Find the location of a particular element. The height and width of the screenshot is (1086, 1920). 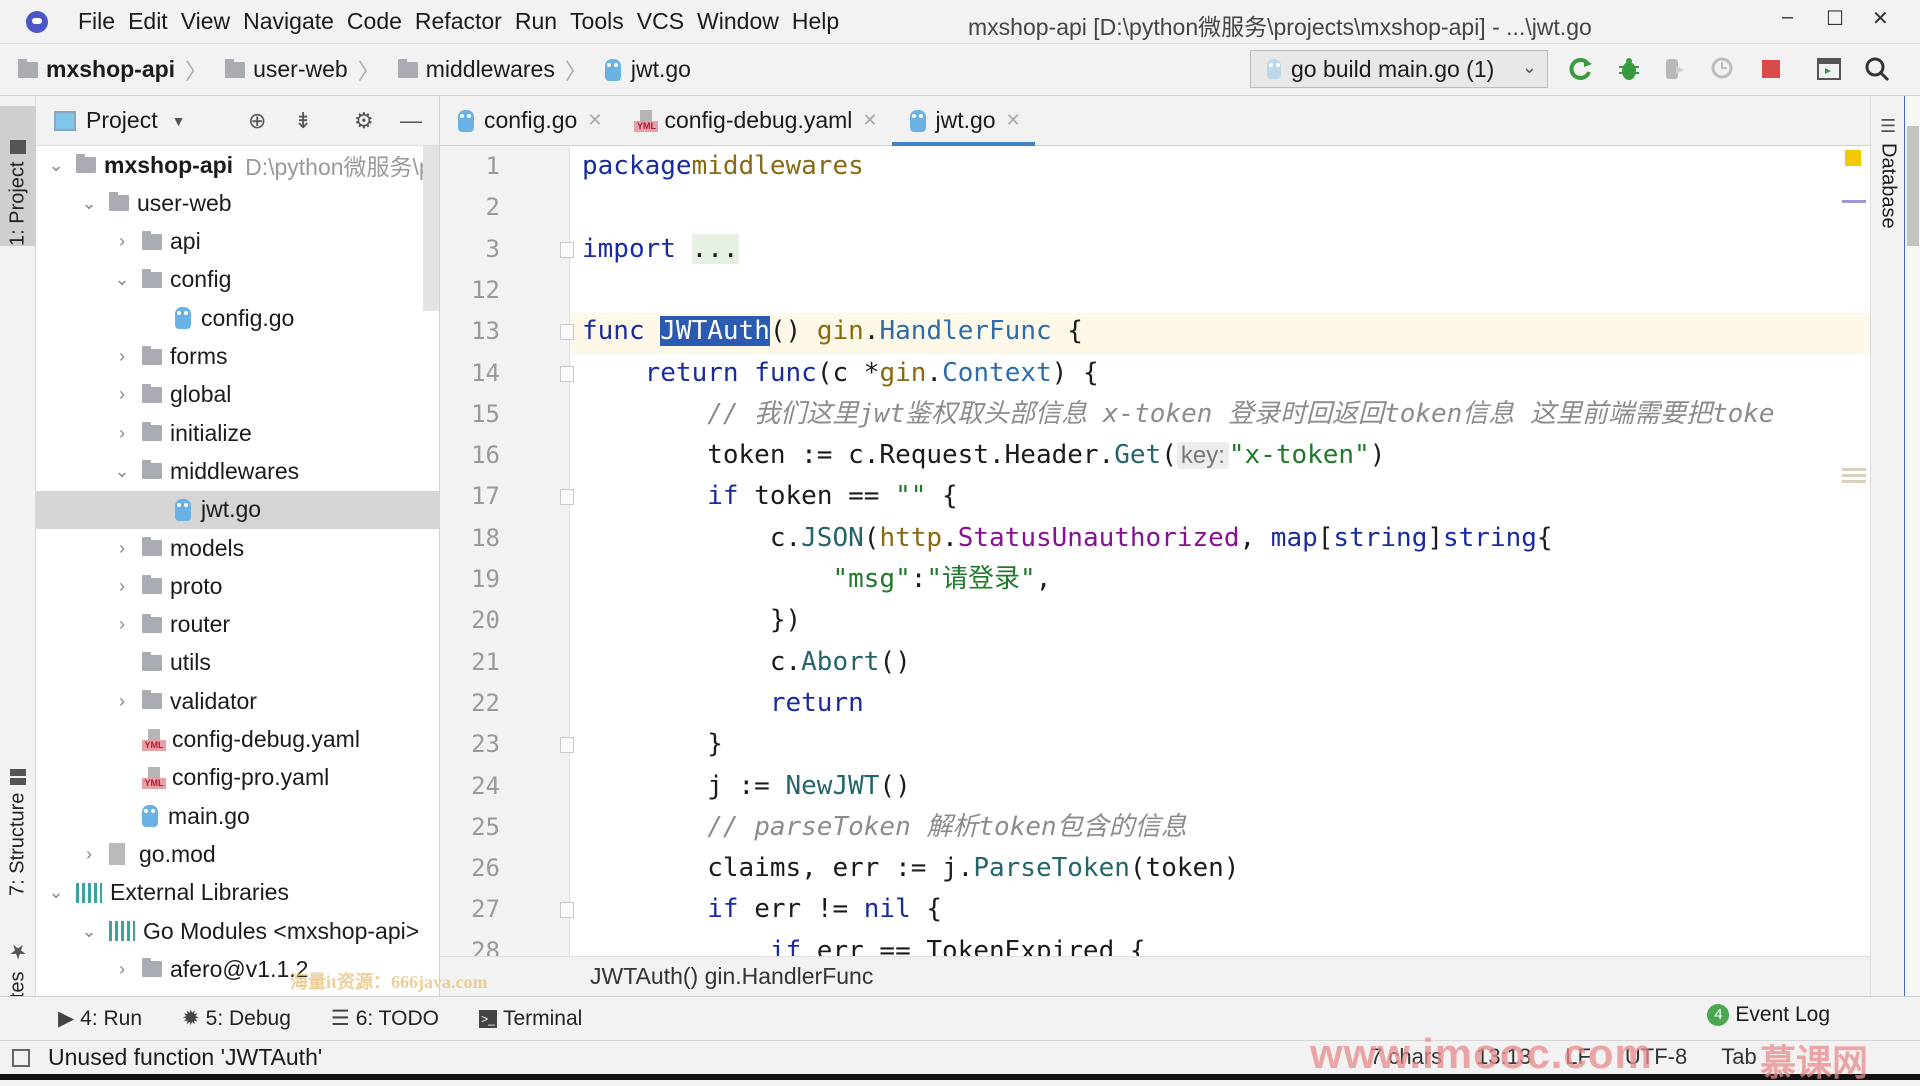

tree-item: › global is located at coordinates (238, 395).